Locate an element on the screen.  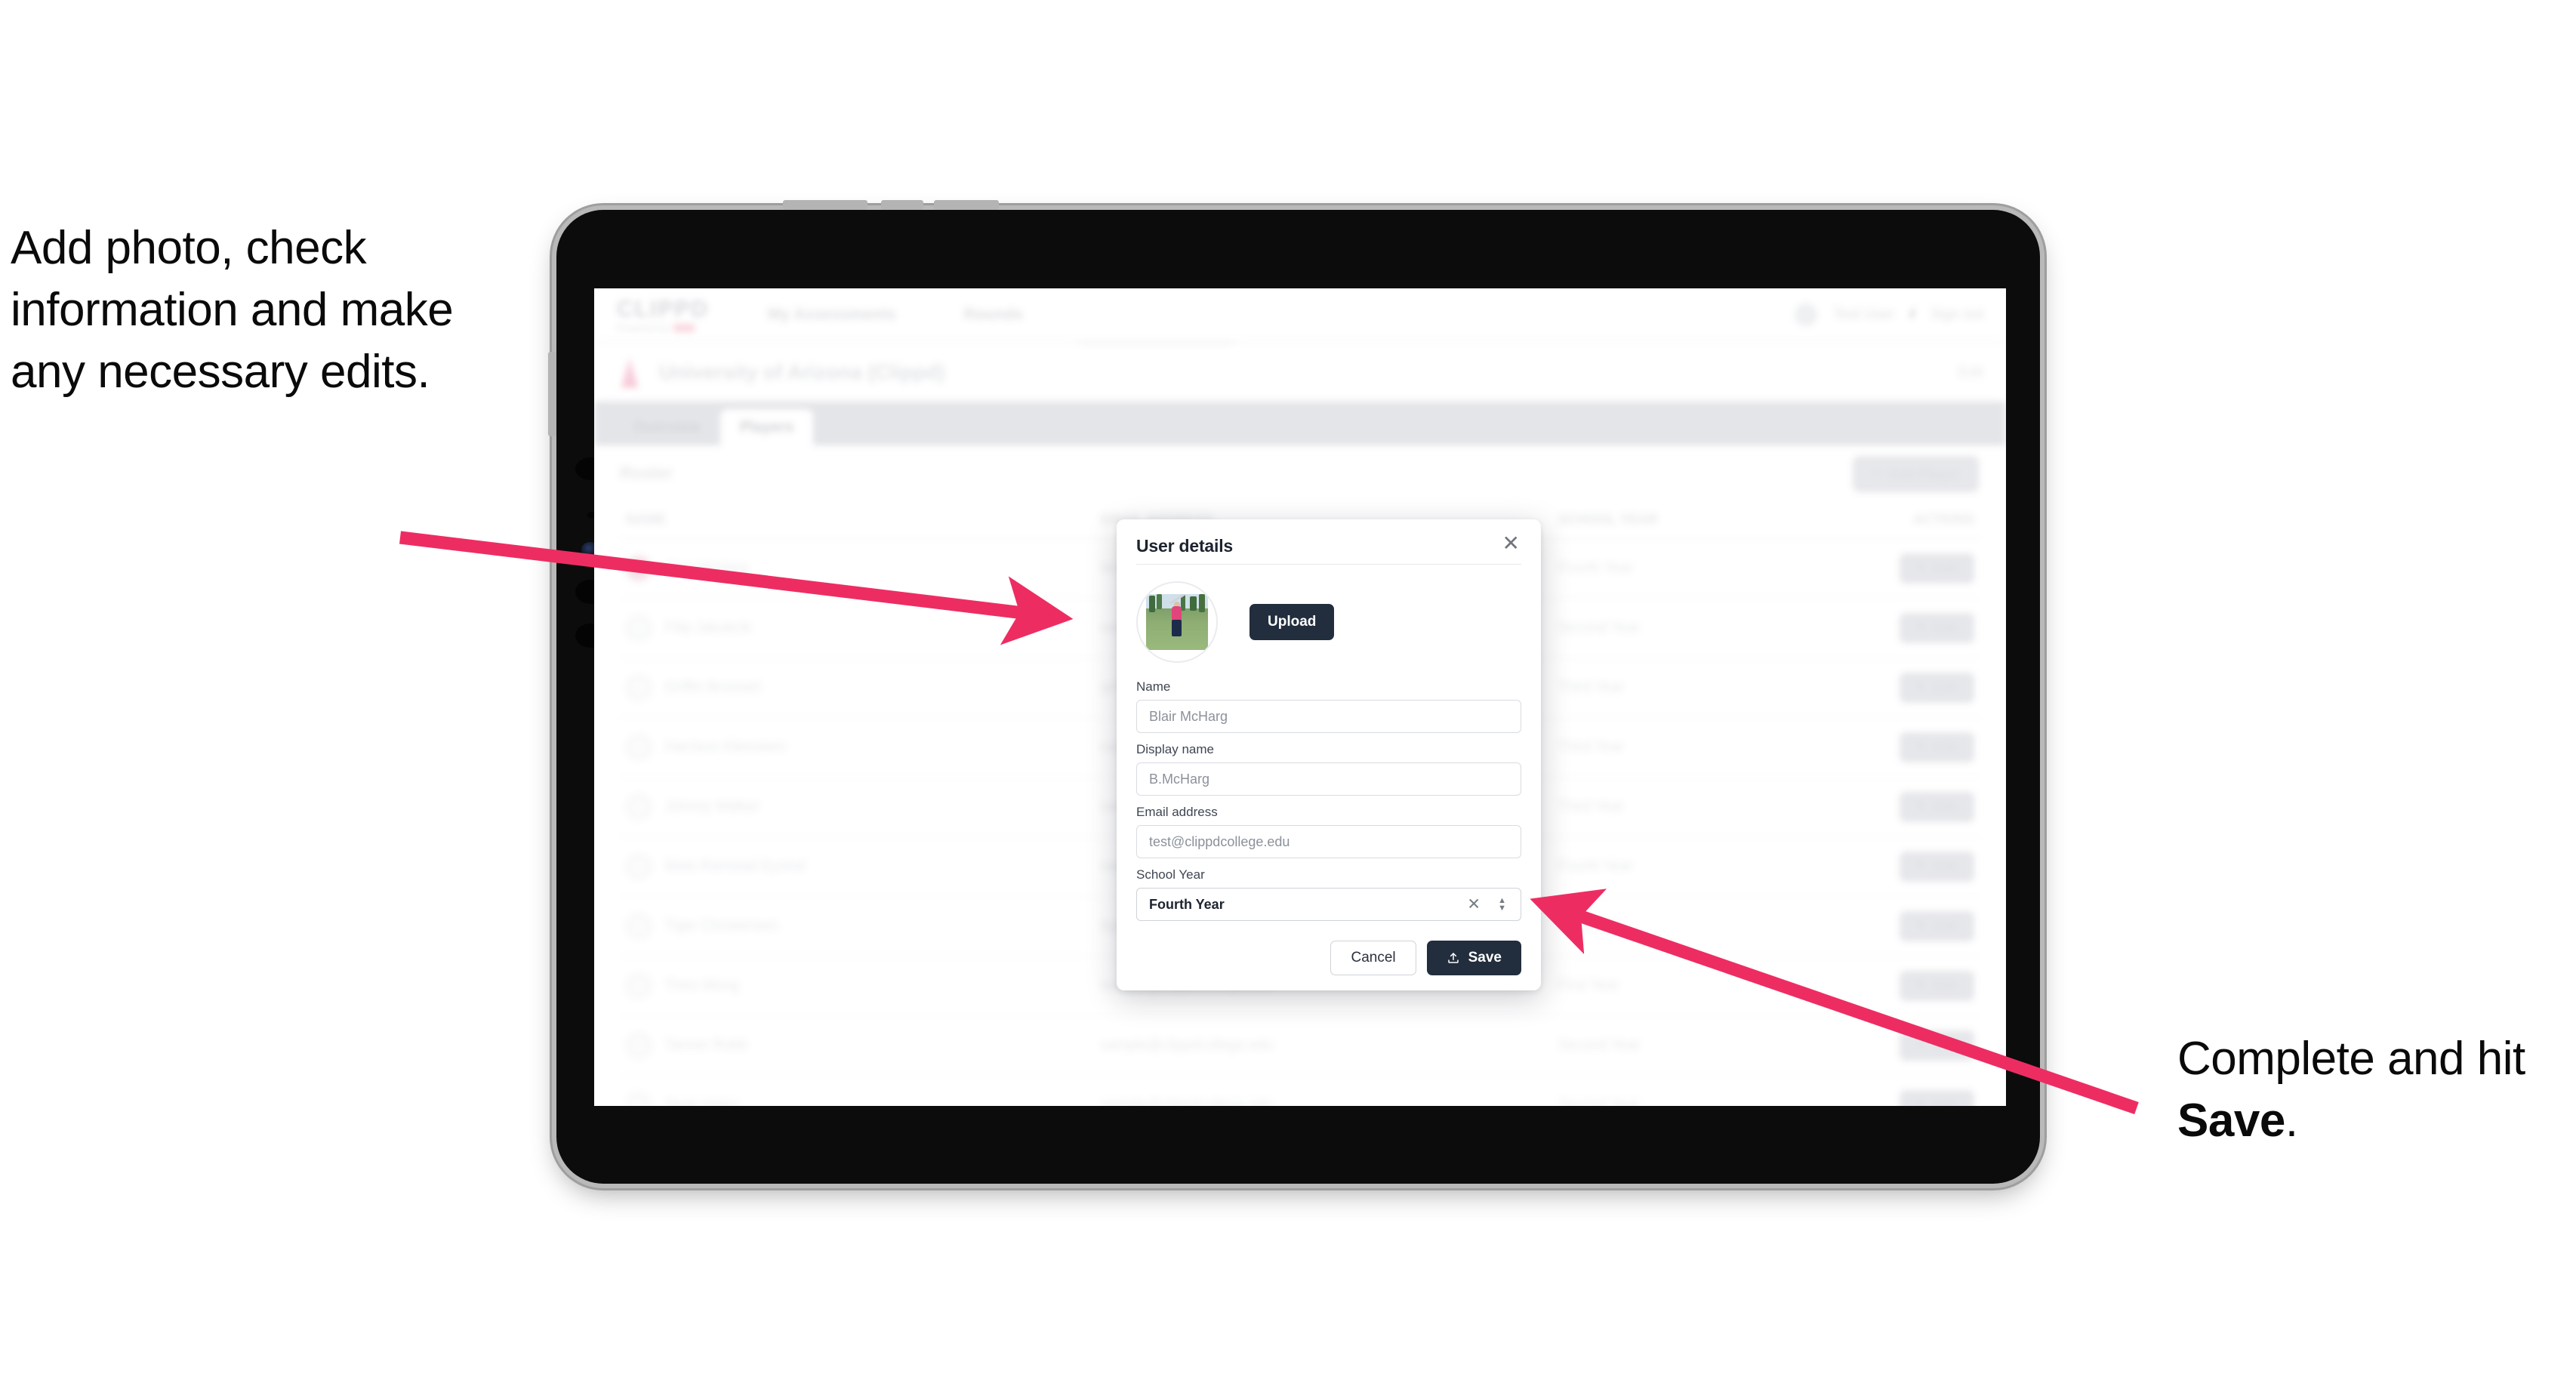
power-button is located at coordinates (825, 205).